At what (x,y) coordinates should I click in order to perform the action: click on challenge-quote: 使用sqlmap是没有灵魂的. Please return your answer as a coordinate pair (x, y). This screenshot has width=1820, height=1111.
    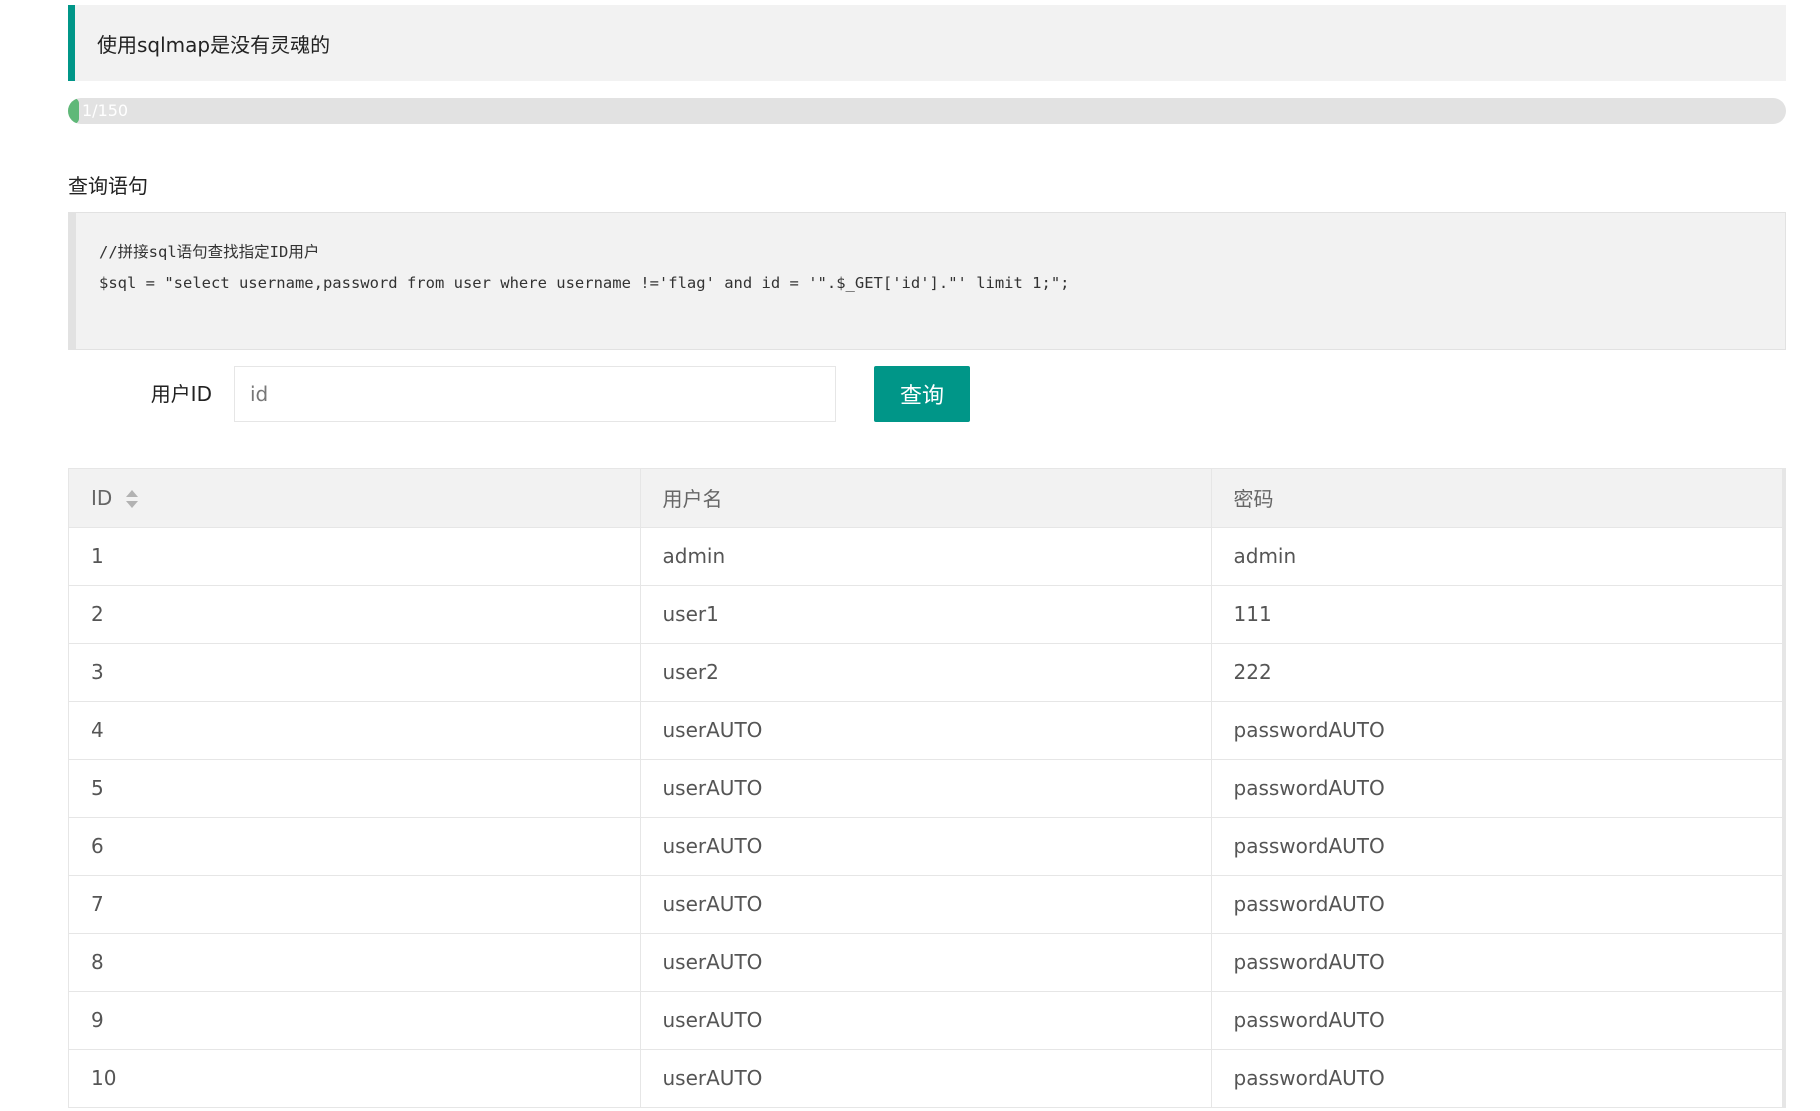
    Looking at the image, I should click on (927, 43).